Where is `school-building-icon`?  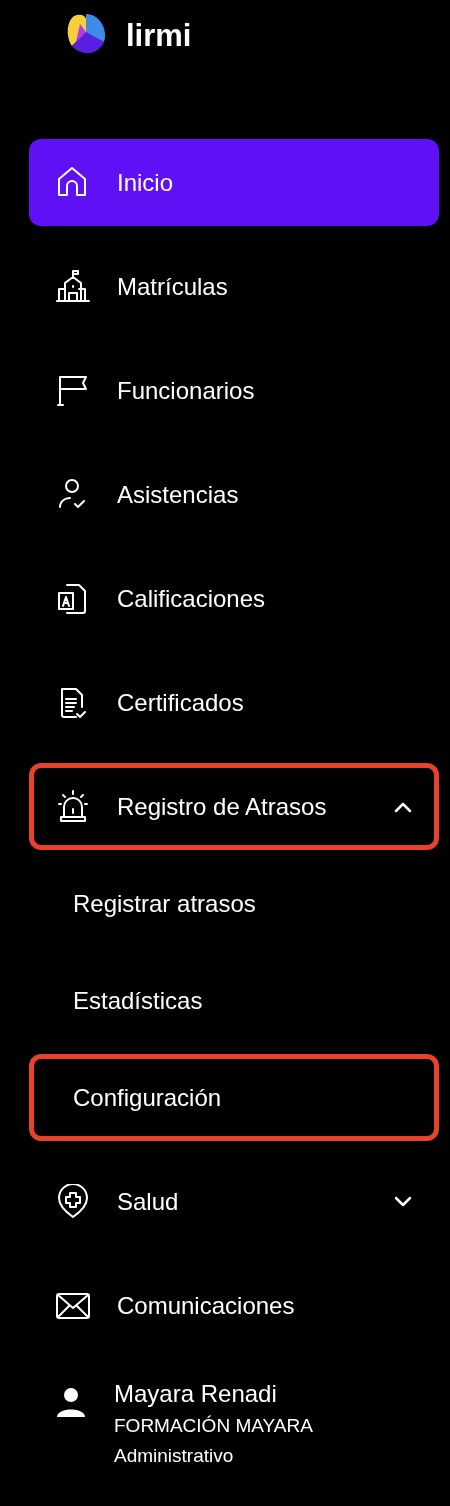 school-building-icon is located at coordinates (73, 286).